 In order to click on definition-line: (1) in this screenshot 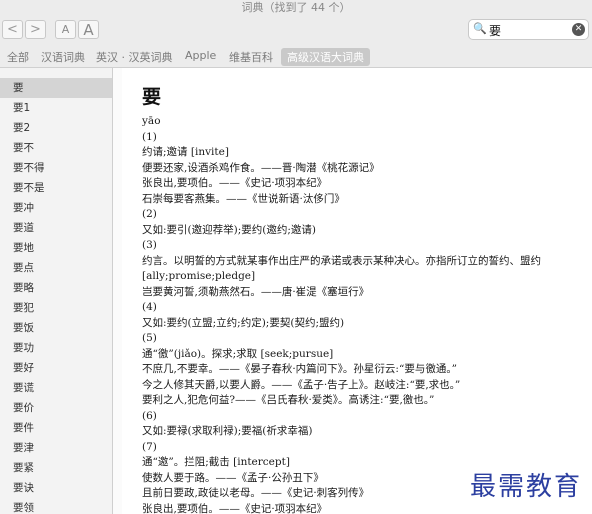, I will do `click(149, 136)`.